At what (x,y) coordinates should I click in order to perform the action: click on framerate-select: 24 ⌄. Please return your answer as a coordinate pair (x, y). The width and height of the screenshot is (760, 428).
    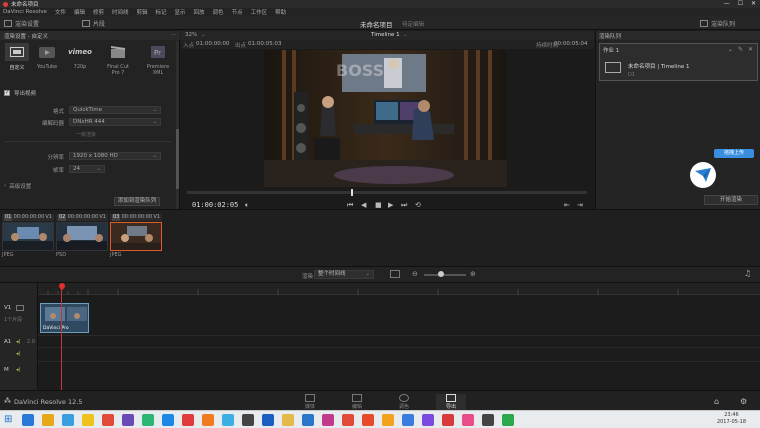
    Looking at the image, I should click on (87, 169).